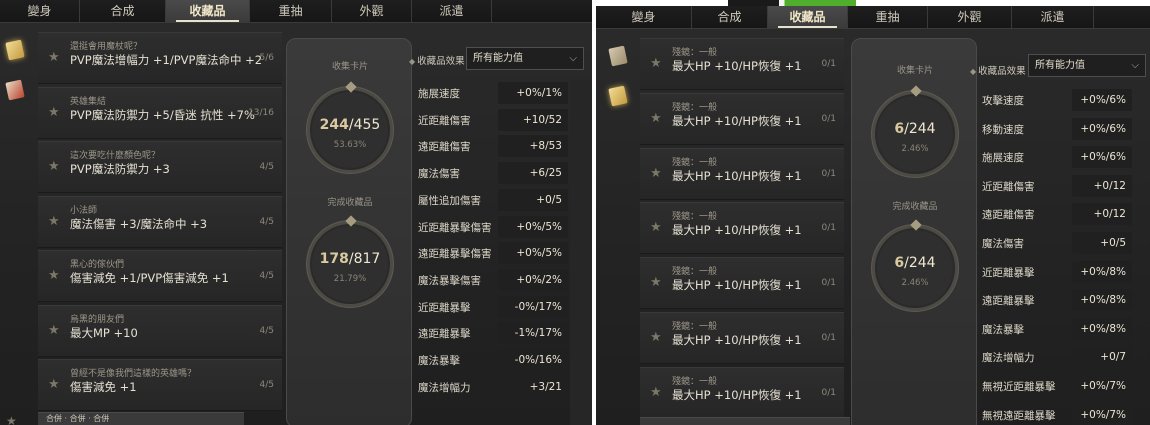 The width and height of the screenshot is (1150, 425). I want to click on card-count: 244, so click(334, 125).